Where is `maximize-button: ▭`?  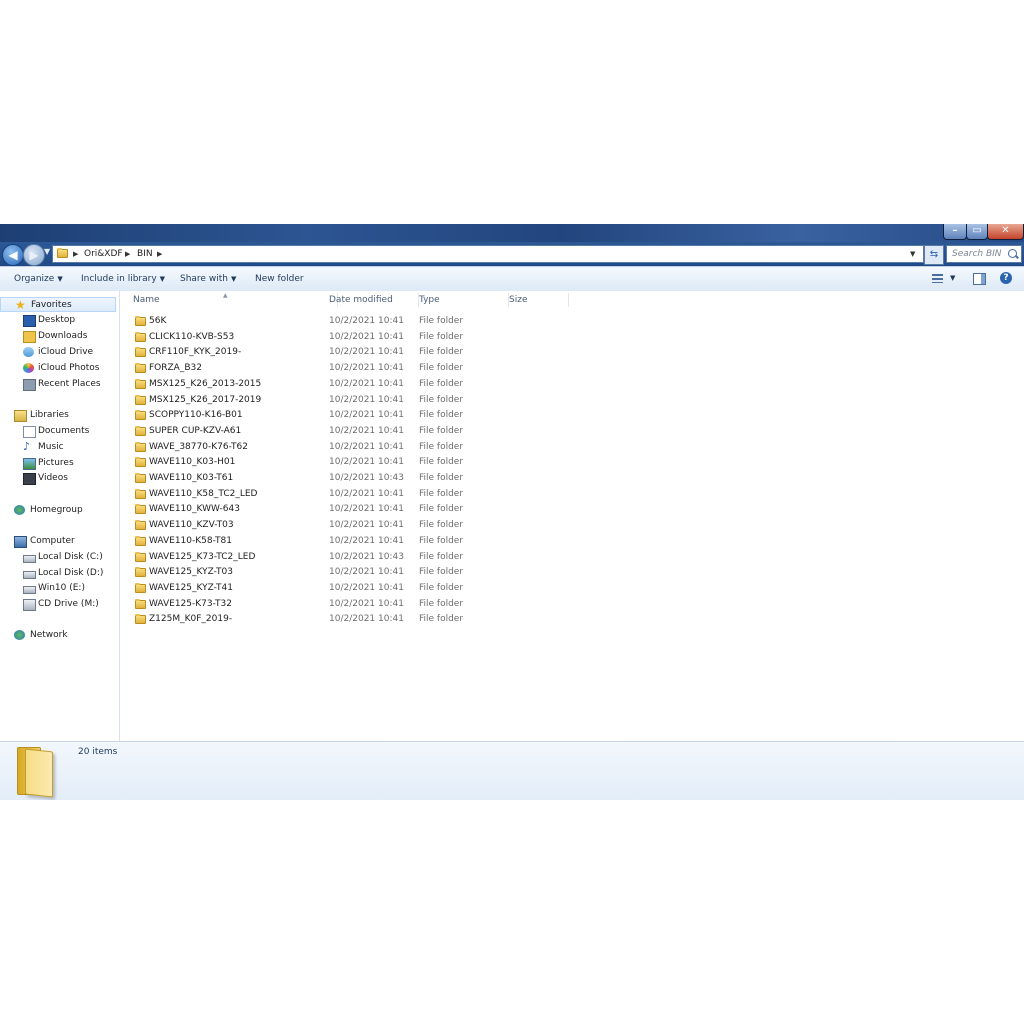 maximize-button: ▭ is located at coordinates (977, 232).